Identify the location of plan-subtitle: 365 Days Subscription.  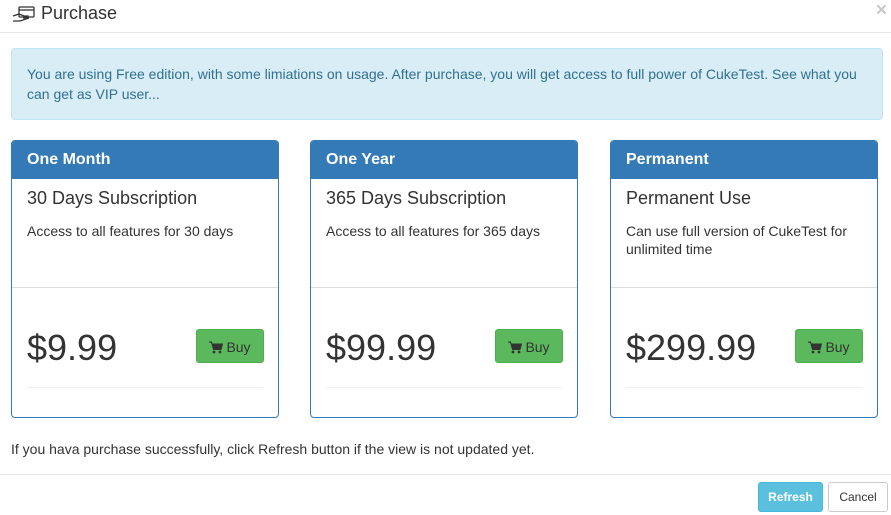
(416, 198).